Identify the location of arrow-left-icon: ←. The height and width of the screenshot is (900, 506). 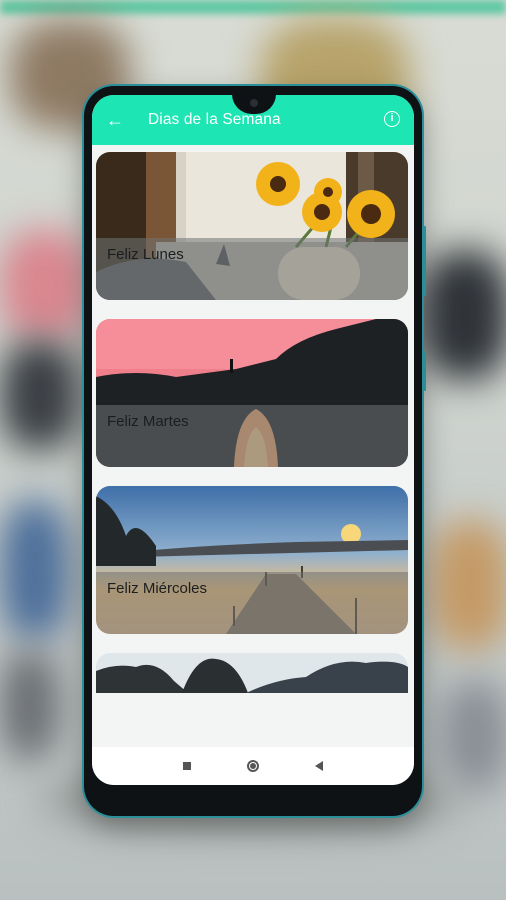
(117, 120).